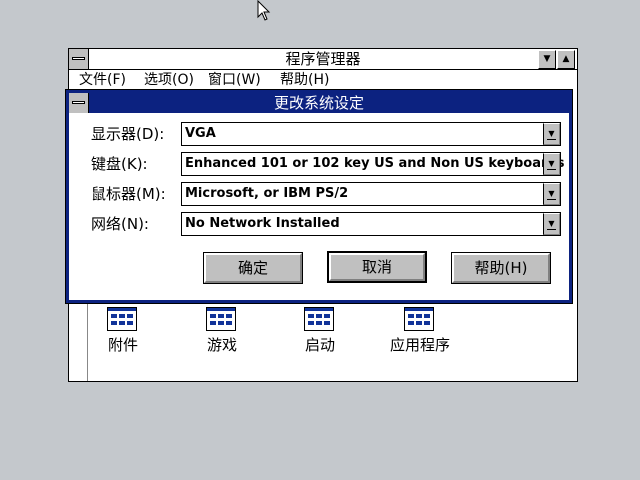  What do you see at coordinates (264, 10) in the screenshot?
I see `arrow-cursor-icon` at bounding box center [264, 10].